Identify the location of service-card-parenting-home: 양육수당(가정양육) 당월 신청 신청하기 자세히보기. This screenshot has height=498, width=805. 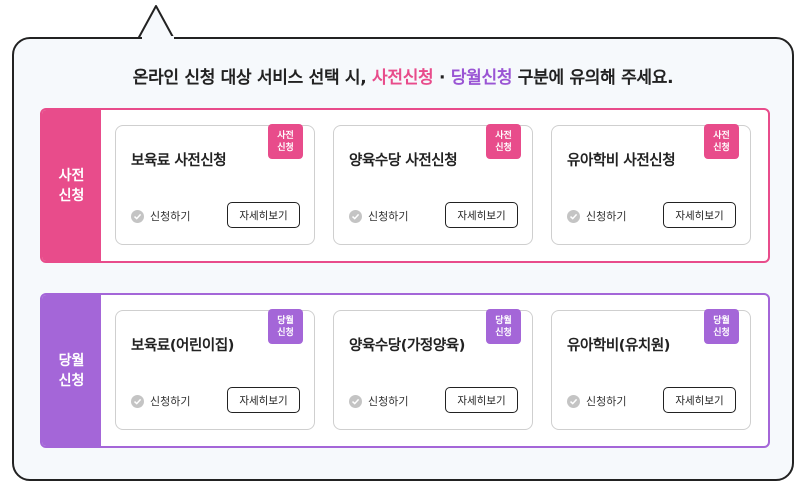
(433, 369).